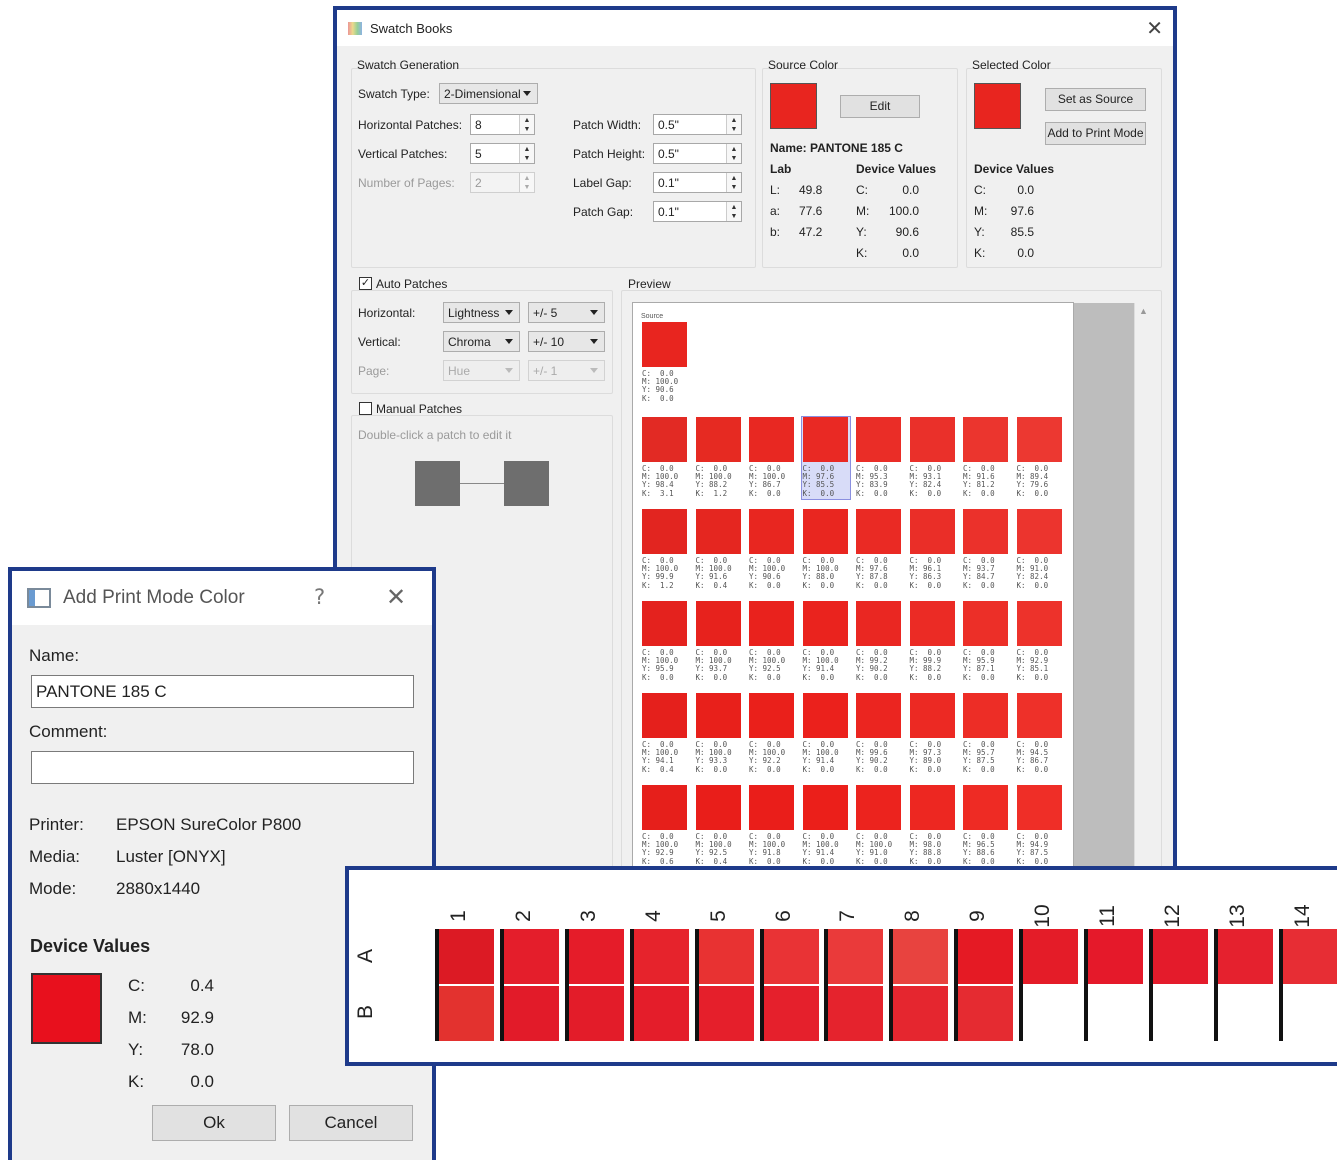 The height and width of the screenshot is (1160, 1337). What do you see at coordinates (1040, 642) in the screenshot?
I see `preview-patch: C: 0.0 M: 92.9 Y: 85.1 K: 0.0` at bounding box center [1040, 642].